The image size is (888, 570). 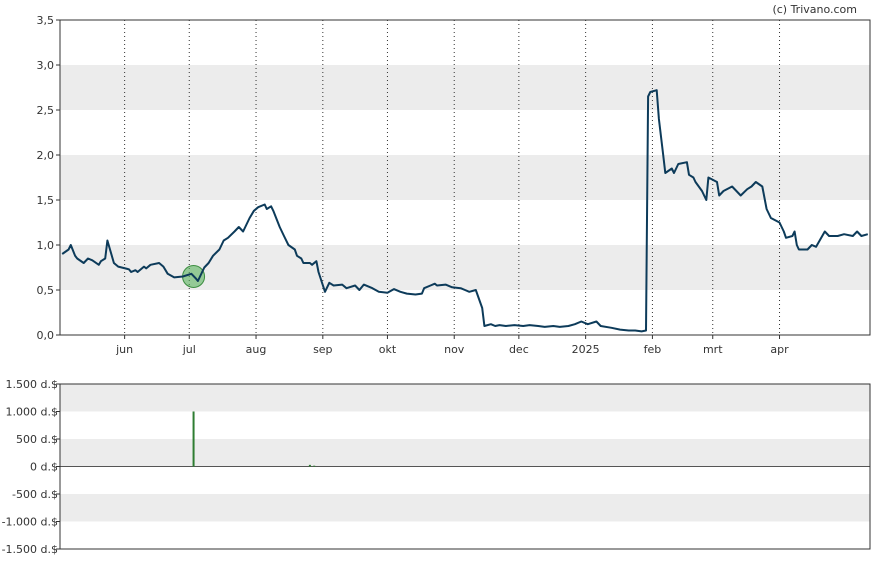 What do you see at coordinates (256, 349) in the screenshot?
I see `x-tick-label: aug` at bounding box center [256, 349].